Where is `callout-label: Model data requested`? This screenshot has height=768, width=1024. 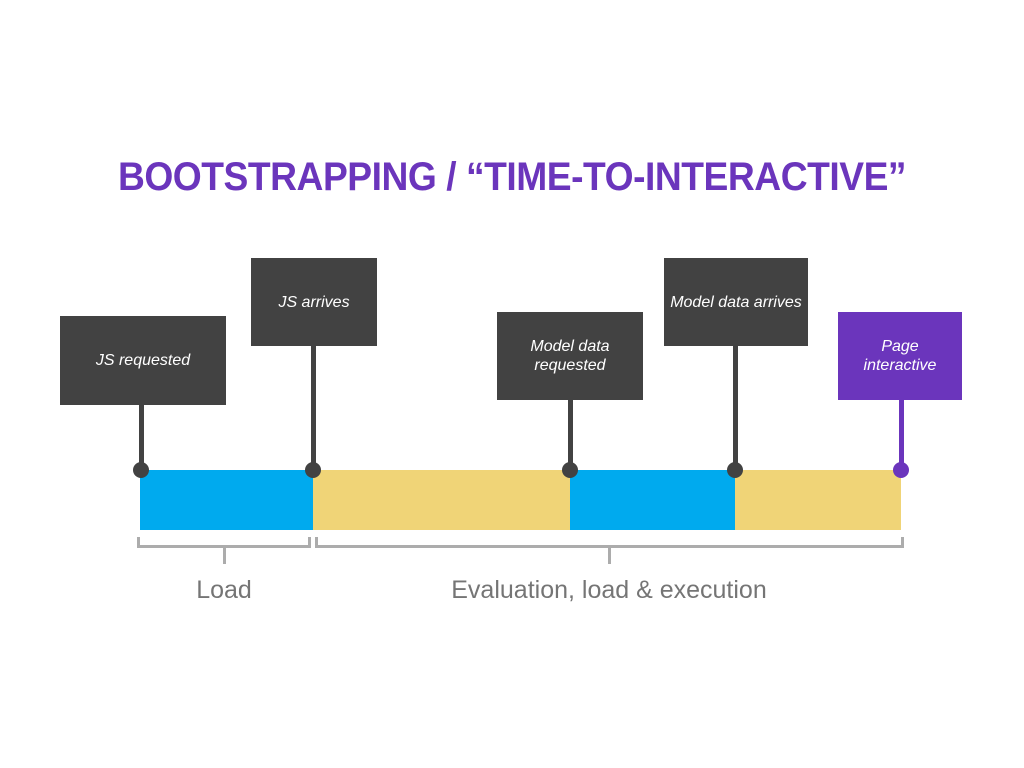 callout-label: Model data requested is located at coordinates (570, 356).